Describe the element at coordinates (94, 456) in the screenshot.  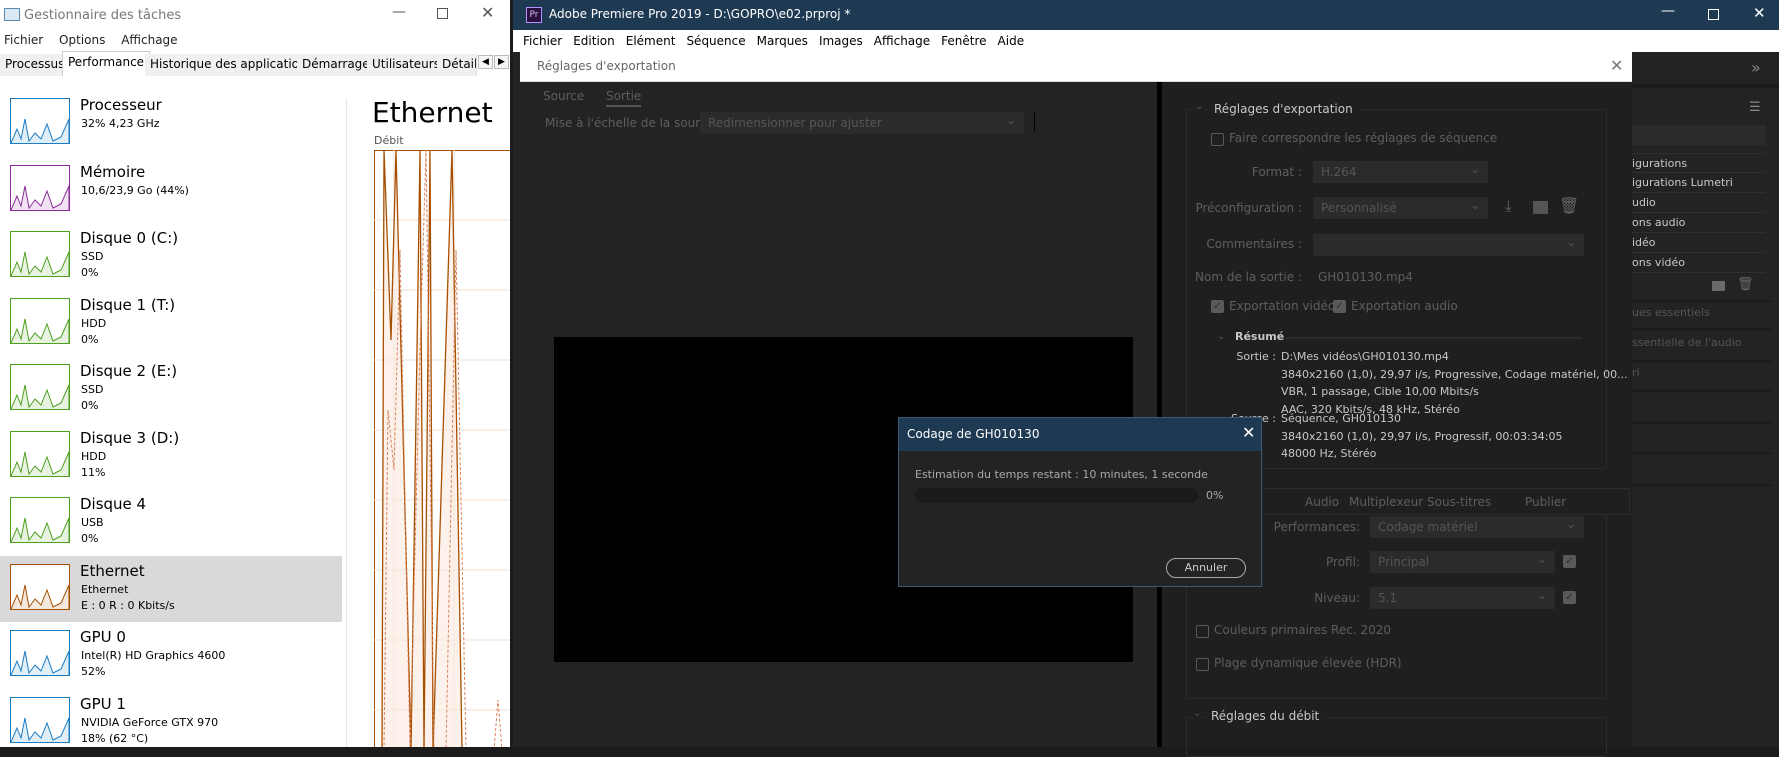
I see `item-subtitle: HDD` at that location.